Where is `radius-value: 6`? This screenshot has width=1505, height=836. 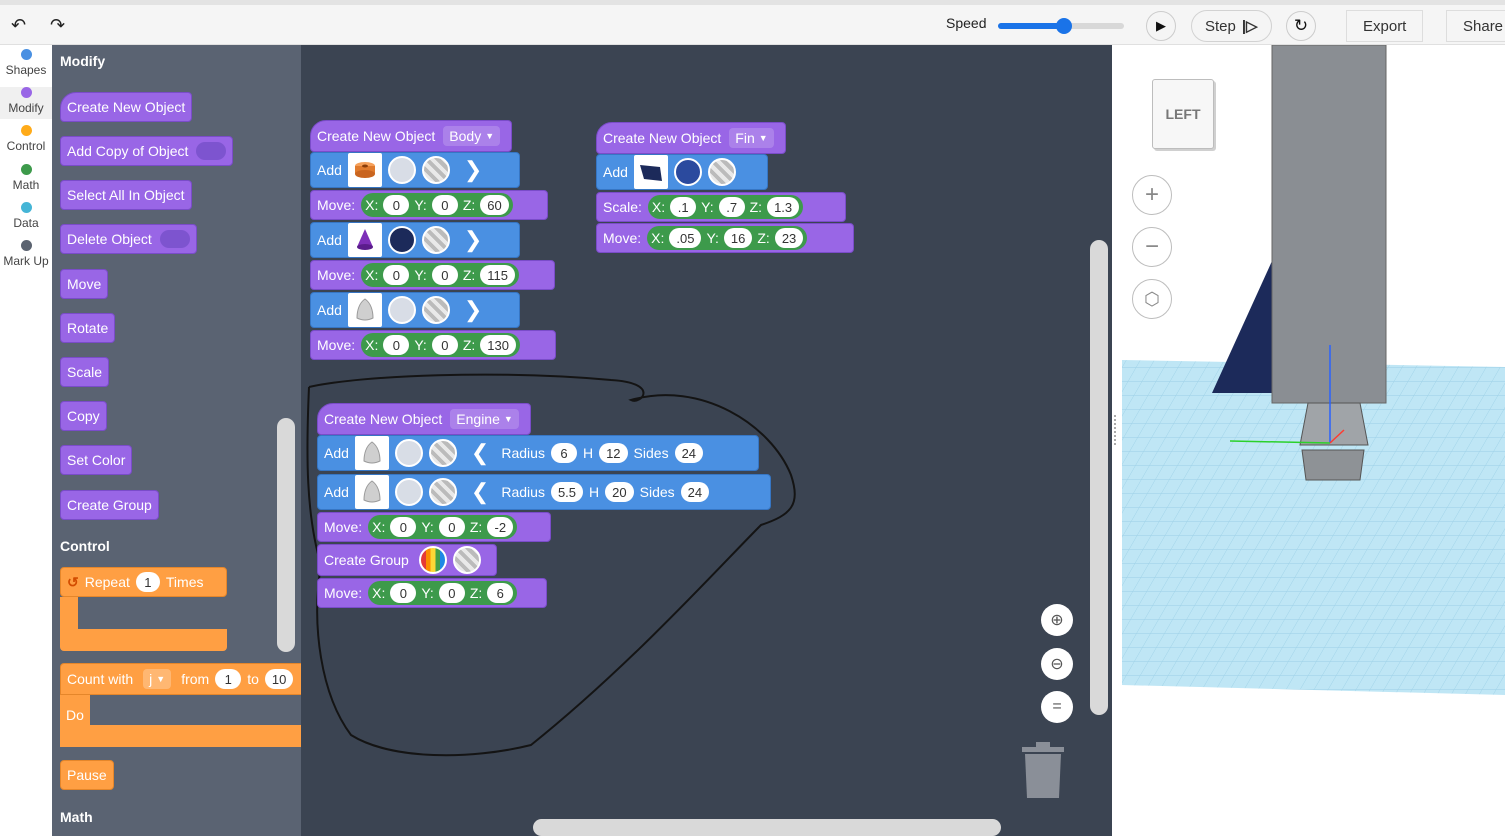 radius-value: 6 is located at coordinates (563, 453).